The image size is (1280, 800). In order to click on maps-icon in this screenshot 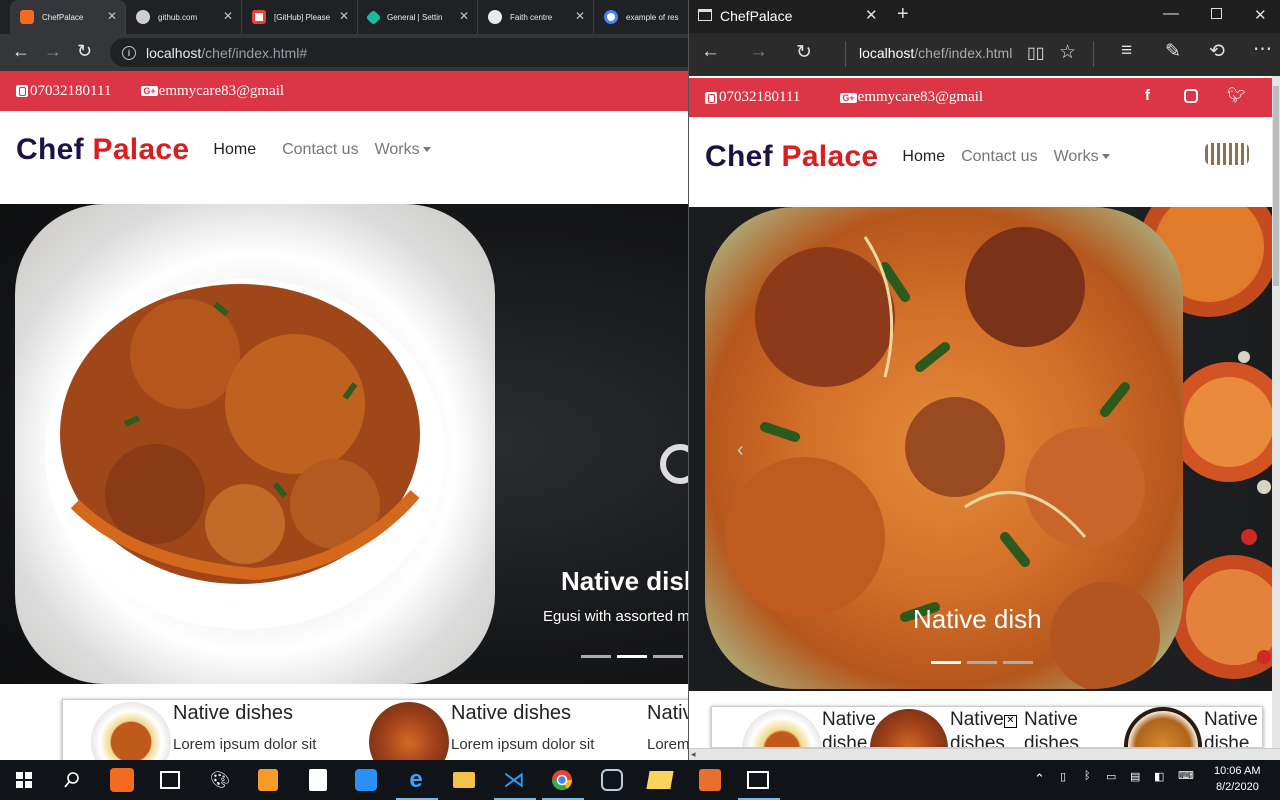, I will do `click(660, 780)`.